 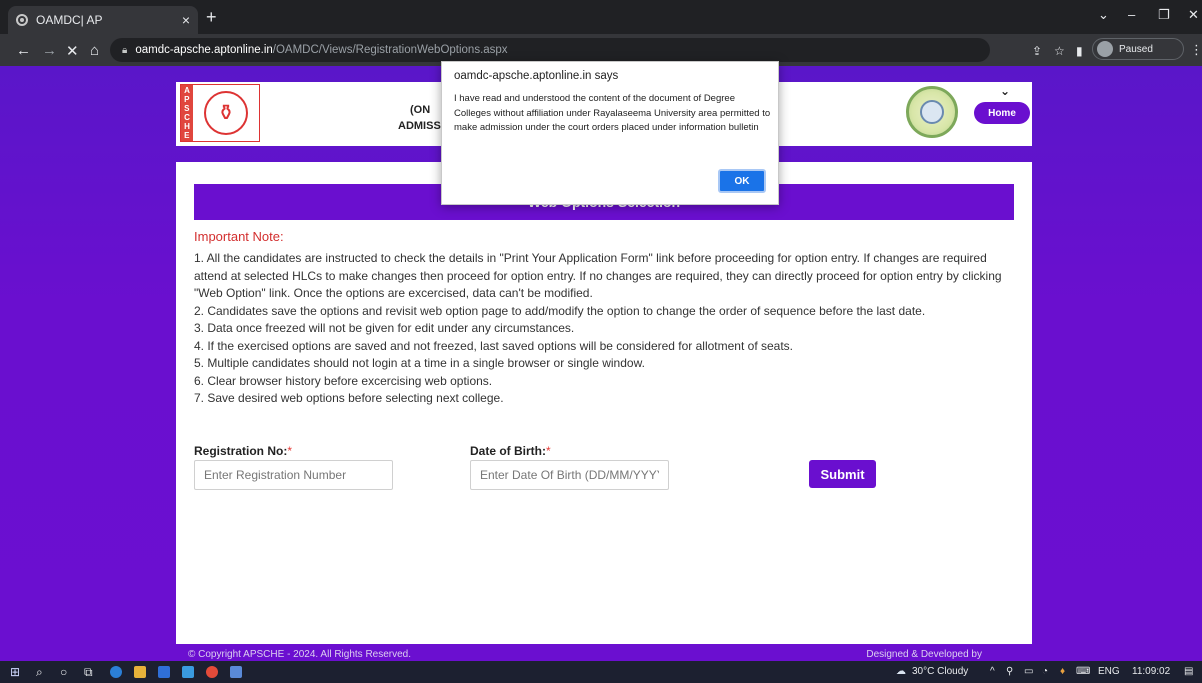 What do you see at coordinates (239, 236) in the screenshot?
I see `important-note-heading: Important Note:` at bounding box center [239, 236].